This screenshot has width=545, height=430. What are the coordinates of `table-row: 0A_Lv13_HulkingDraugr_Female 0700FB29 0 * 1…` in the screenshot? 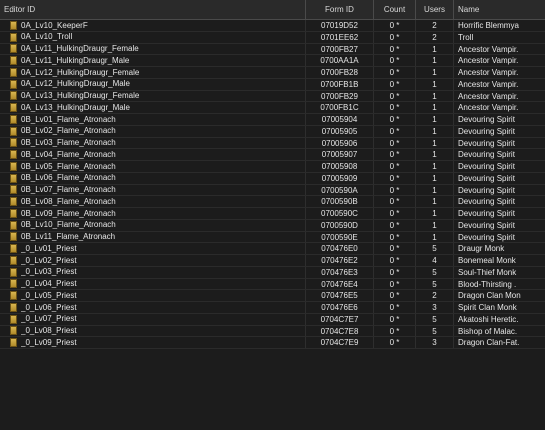 It's located at (272, 96).